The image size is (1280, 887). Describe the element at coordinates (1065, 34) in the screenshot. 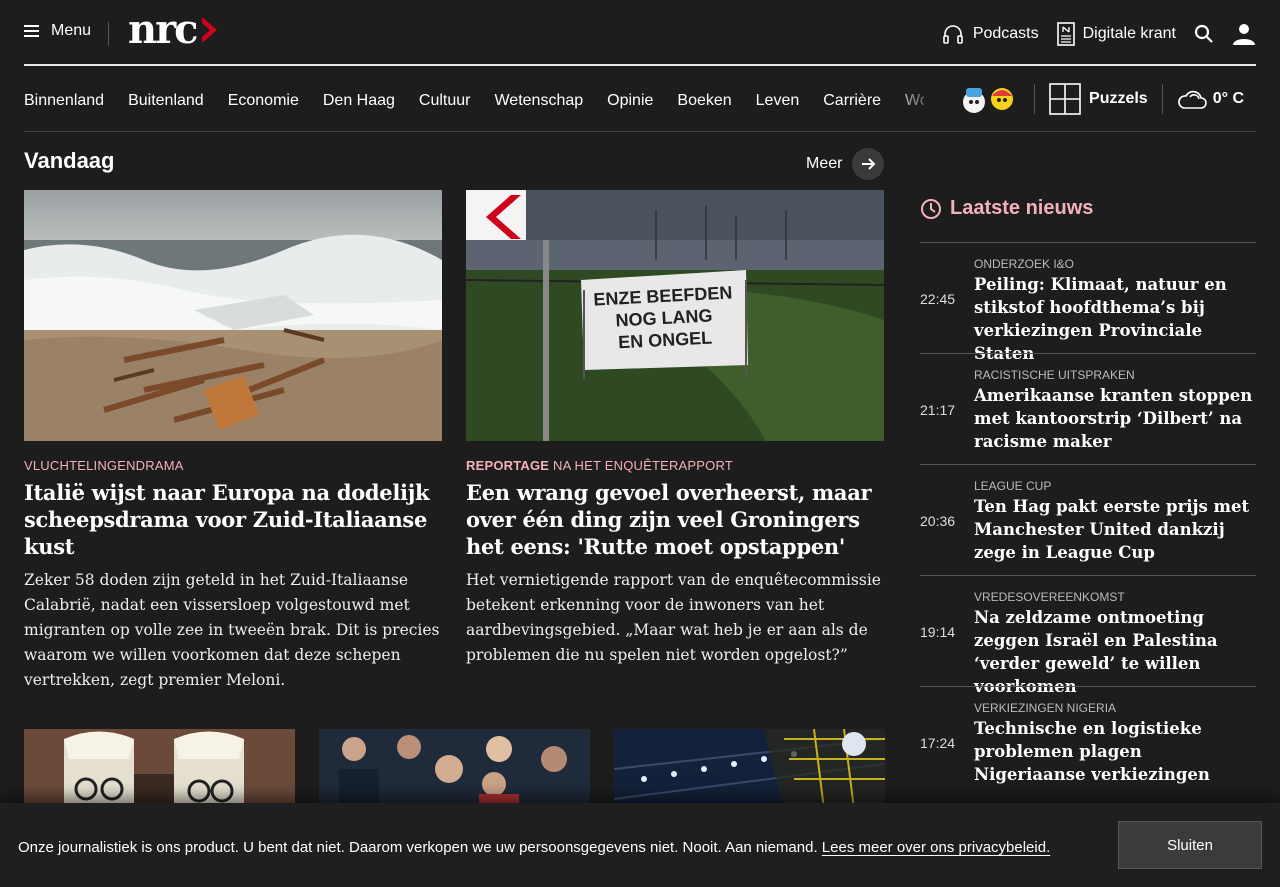

I see `newspaper-icon` at that location.